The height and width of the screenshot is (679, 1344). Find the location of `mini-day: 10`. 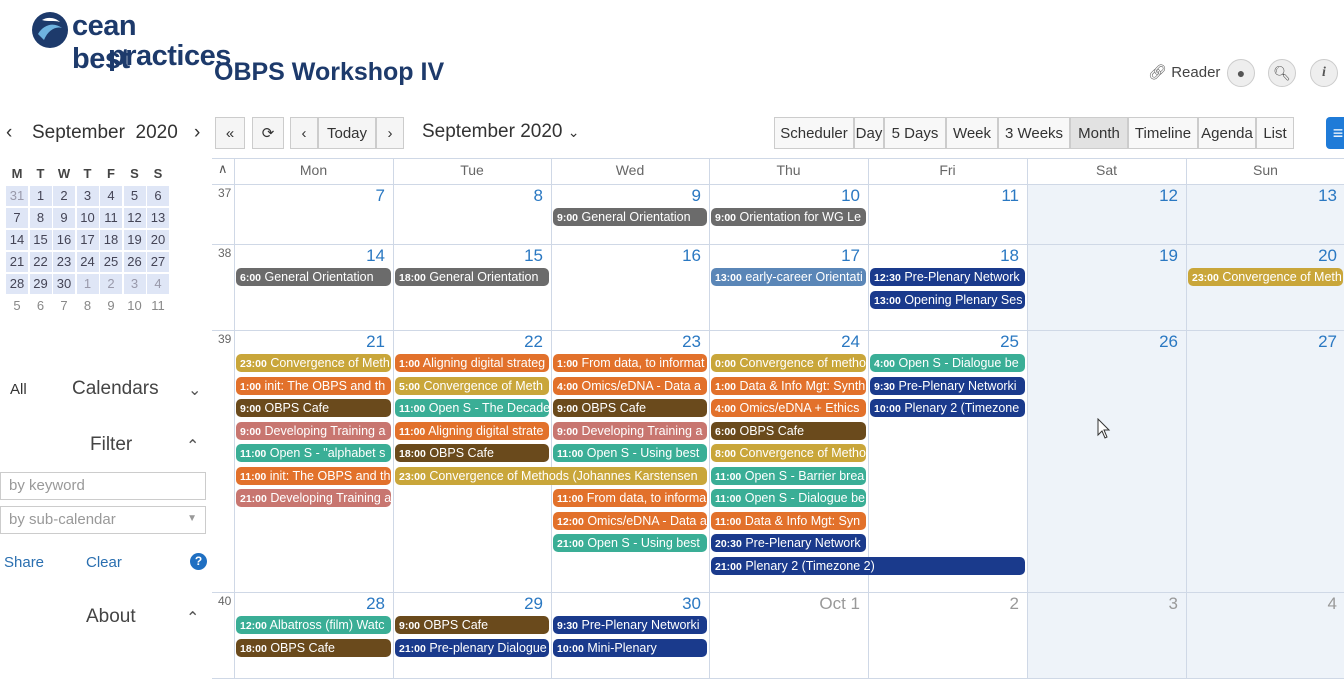

mini-day: 10 is located at coordinates (87, 218).